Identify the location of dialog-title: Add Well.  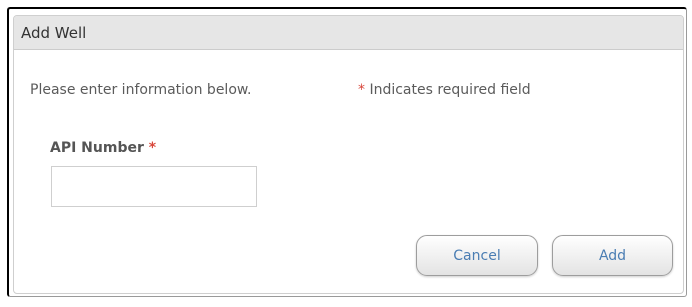
(54, 33).